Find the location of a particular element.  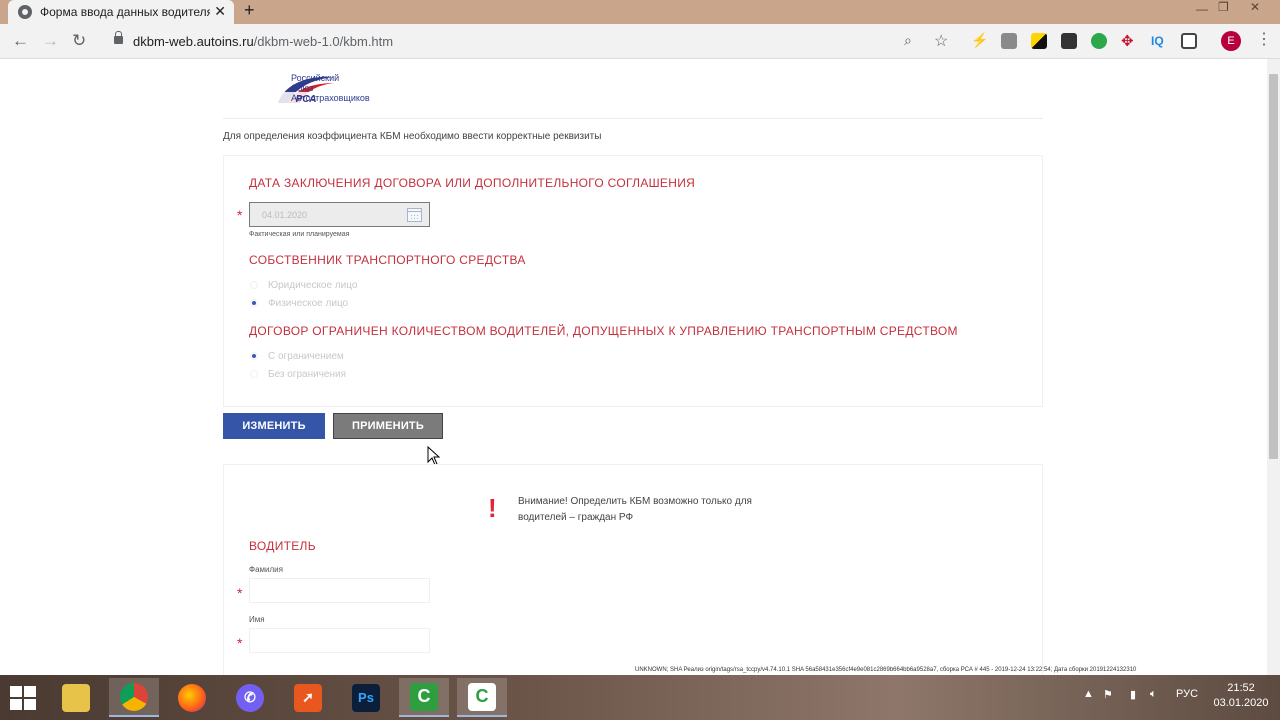

driver-title: ВОДИТЕЛЬ is located at coordinates (282, 546).